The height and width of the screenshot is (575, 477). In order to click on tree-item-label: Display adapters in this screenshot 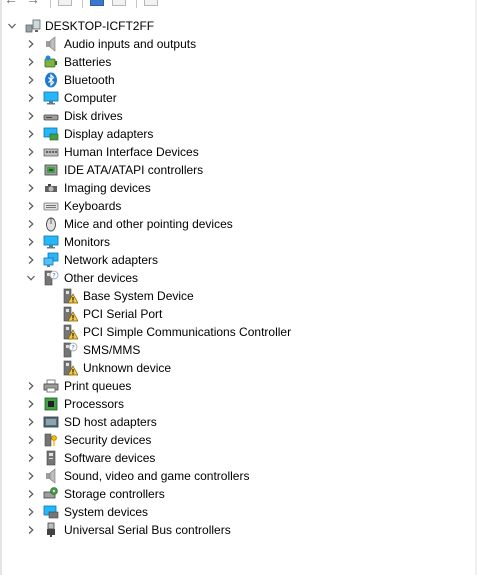, I will do `click(109, 134)`.